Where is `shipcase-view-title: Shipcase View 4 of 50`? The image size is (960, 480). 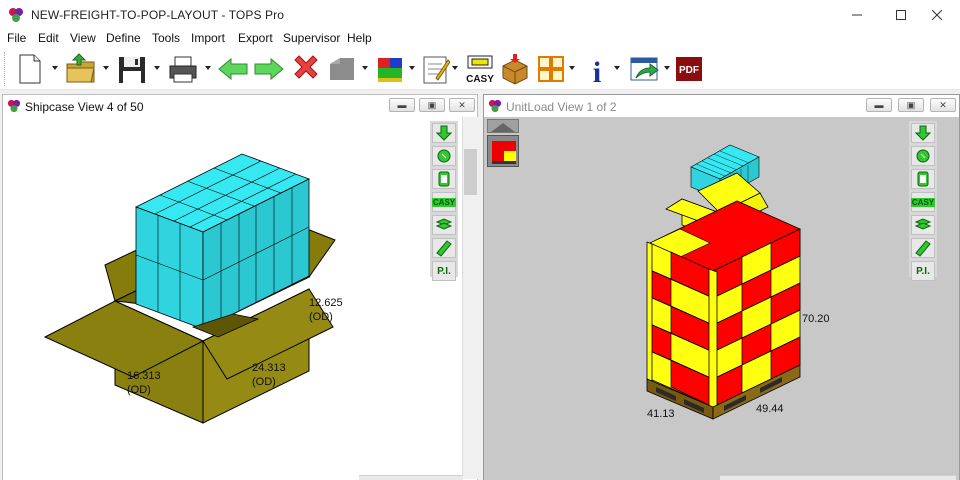 shipcase-view-title: Shipcase View 4 of 50 is located at coordinates (84, 107).